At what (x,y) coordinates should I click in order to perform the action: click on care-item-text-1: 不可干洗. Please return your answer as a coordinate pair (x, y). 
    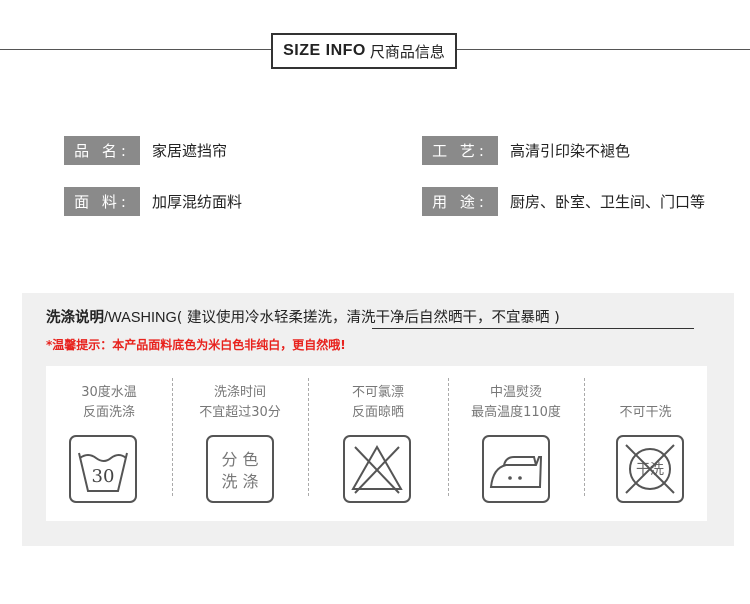
    Looking at the image, I should click on (645, 412).